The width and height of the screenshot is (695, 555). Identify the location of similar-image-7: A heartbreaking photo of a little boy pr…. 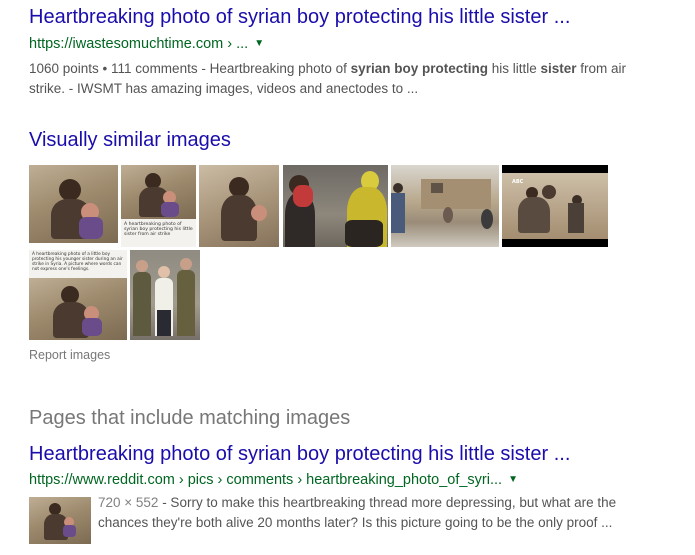
(78, 295).